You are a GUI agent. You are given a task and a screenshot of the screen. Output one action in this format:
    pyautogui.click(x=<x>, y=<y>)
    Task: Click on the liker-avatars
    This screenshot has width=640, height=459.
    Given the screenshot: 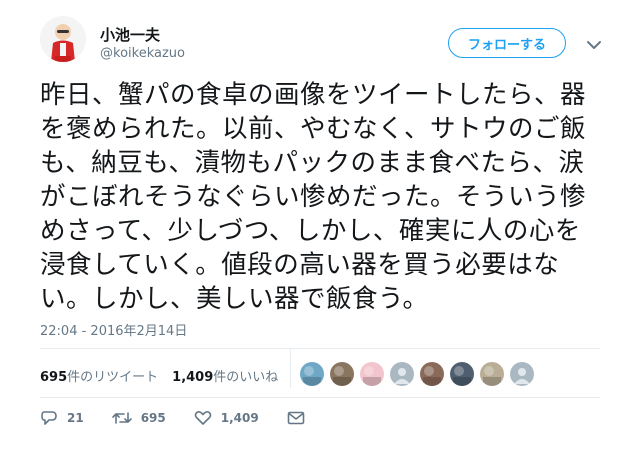 What is the action you would take?
    pyautogui.click(x=420, y=374)
    